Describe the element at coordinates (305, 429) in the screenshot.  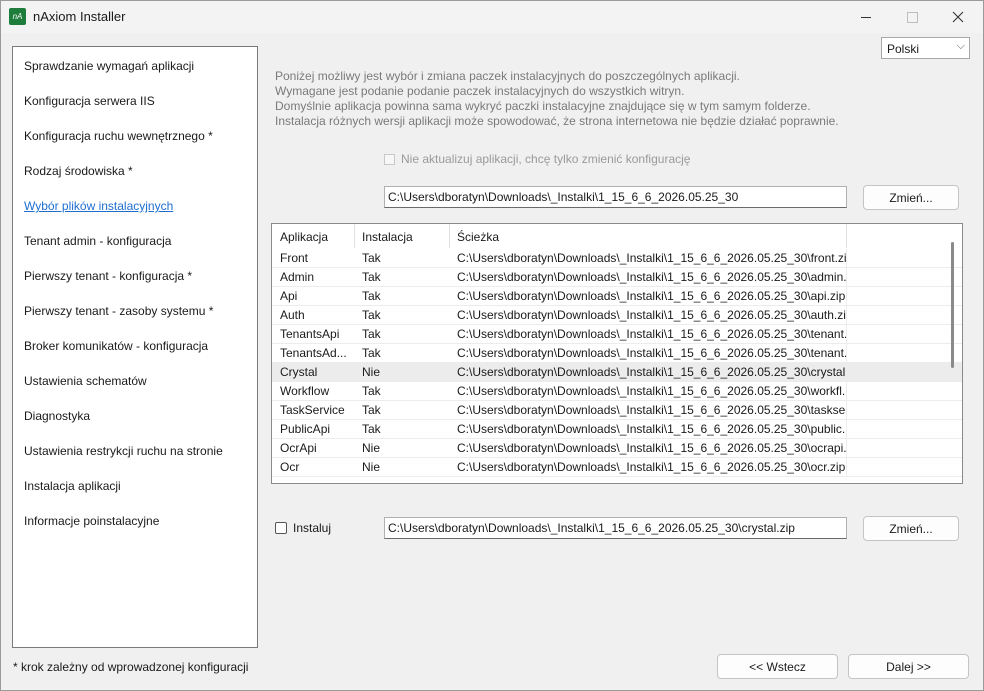
I see `cell-app: PublicApi` at that location.